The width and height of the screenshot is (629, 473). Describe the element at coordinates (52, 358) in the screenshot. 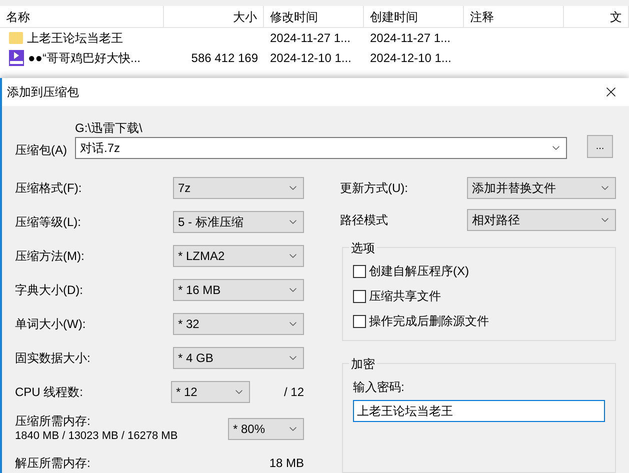

I see `setting-label: 固实数据大小:` at that location.